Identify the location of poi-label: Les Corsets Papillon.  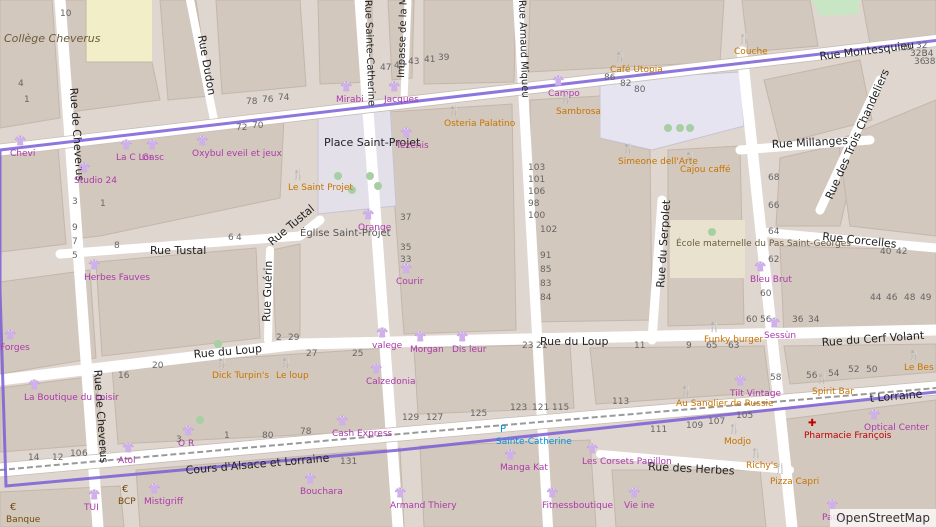
(627, 462).